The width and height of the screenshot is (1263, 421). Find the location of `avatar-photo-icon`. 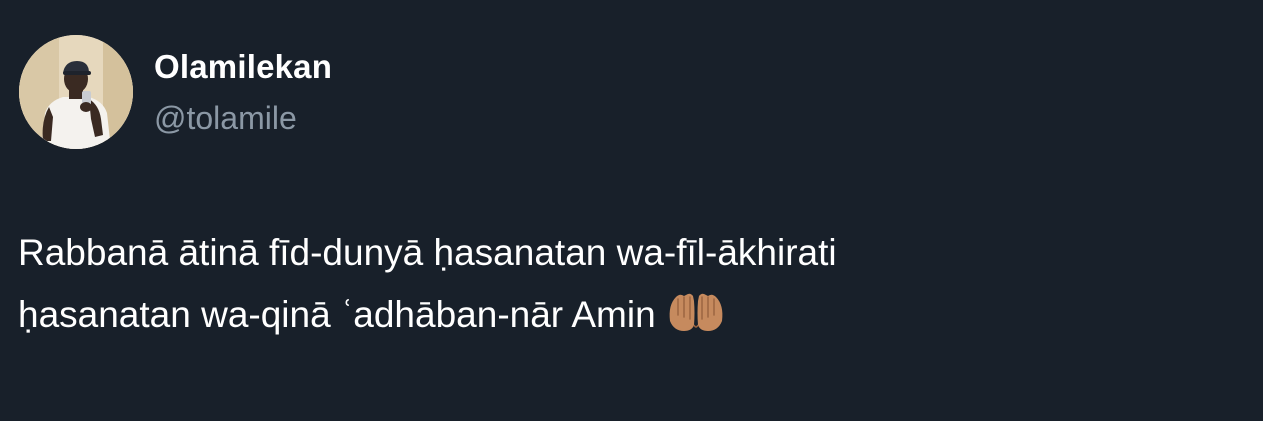

avatar-photo-icon is located at coordinates (76, 92).